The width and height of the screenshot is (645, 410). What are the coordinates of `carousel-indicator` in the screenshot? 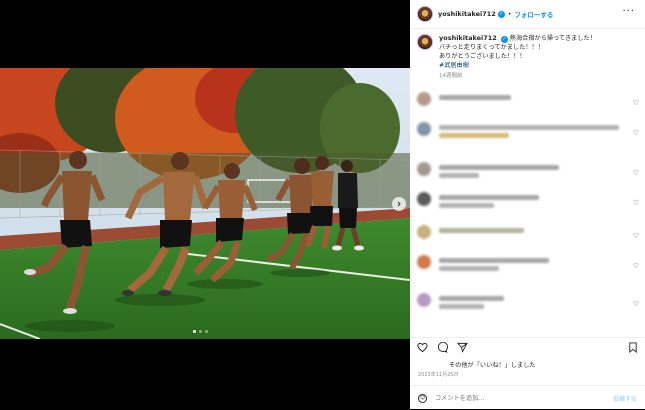 It's located at (200, 331).